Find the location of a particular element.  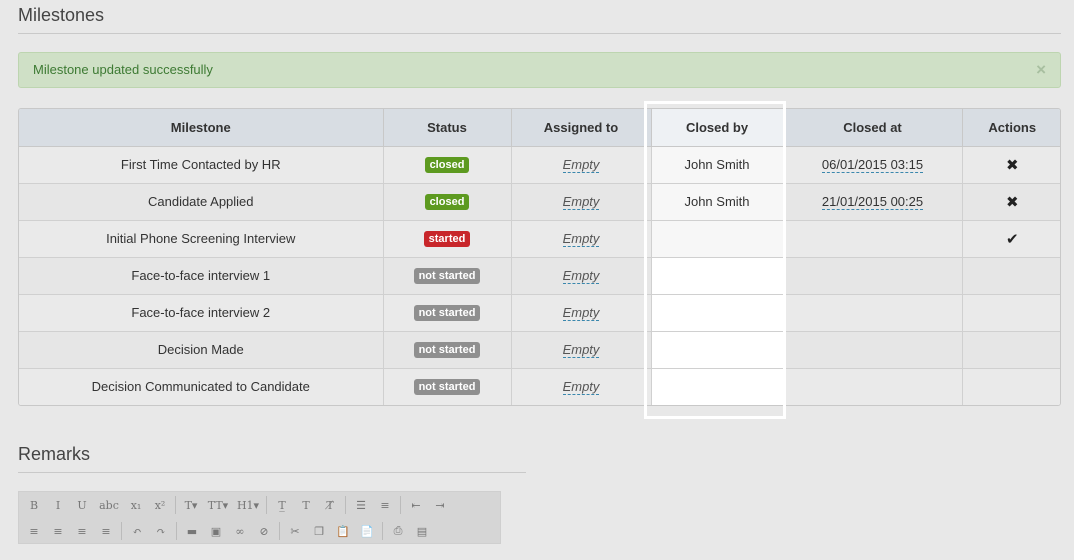

closed-at-editable: 06/01/2015 03:15 is located at coordinates (872, 165).